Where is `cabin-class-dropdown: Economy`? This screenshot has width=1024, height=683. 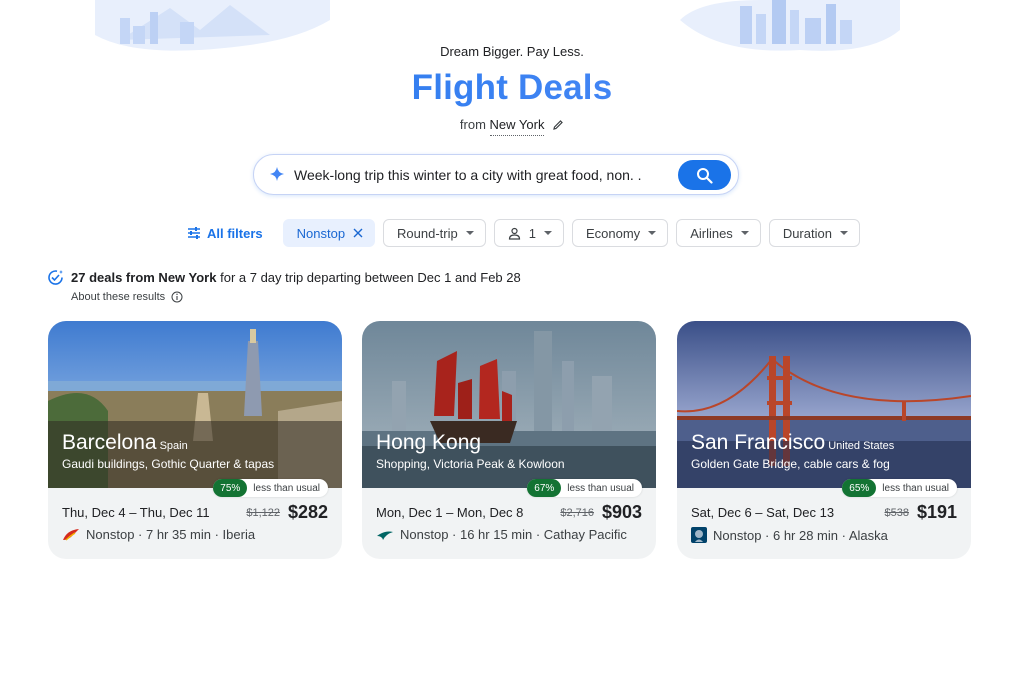
cabin-class-dropdown: Economy is located at coordinates (620, 233).